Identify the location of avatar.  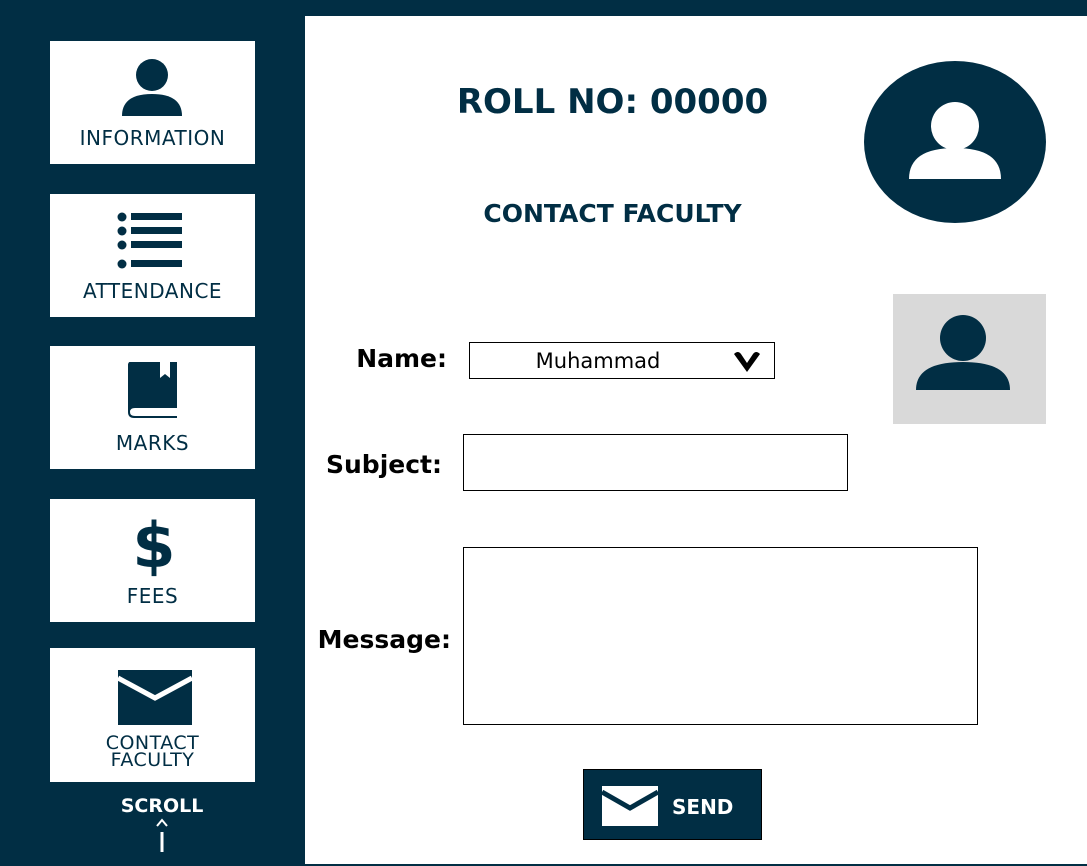
(955, 142).